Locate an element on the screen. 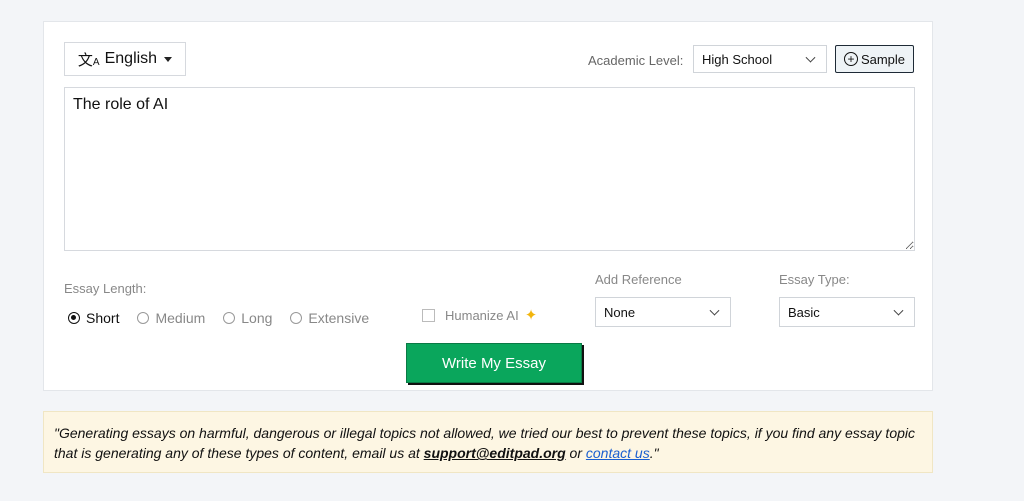  radio-label: Medium is located at coordinates (180, 318).